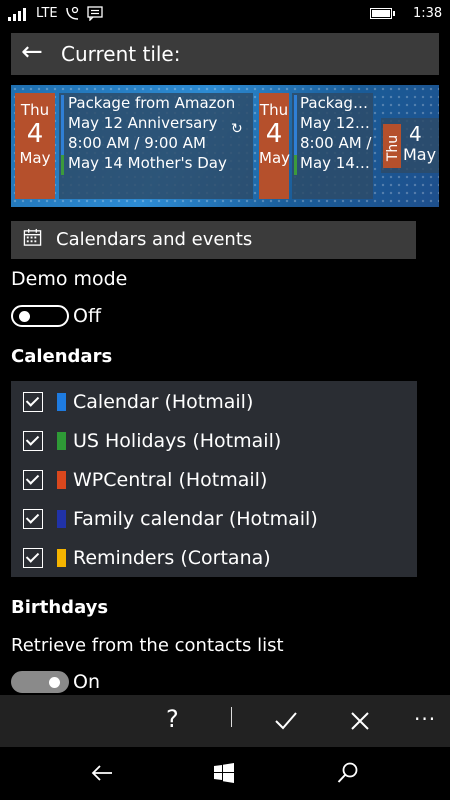 This screenshot has width=450, height=800. I want to click on retrieve-contacts-toggle, so click(40, 682).